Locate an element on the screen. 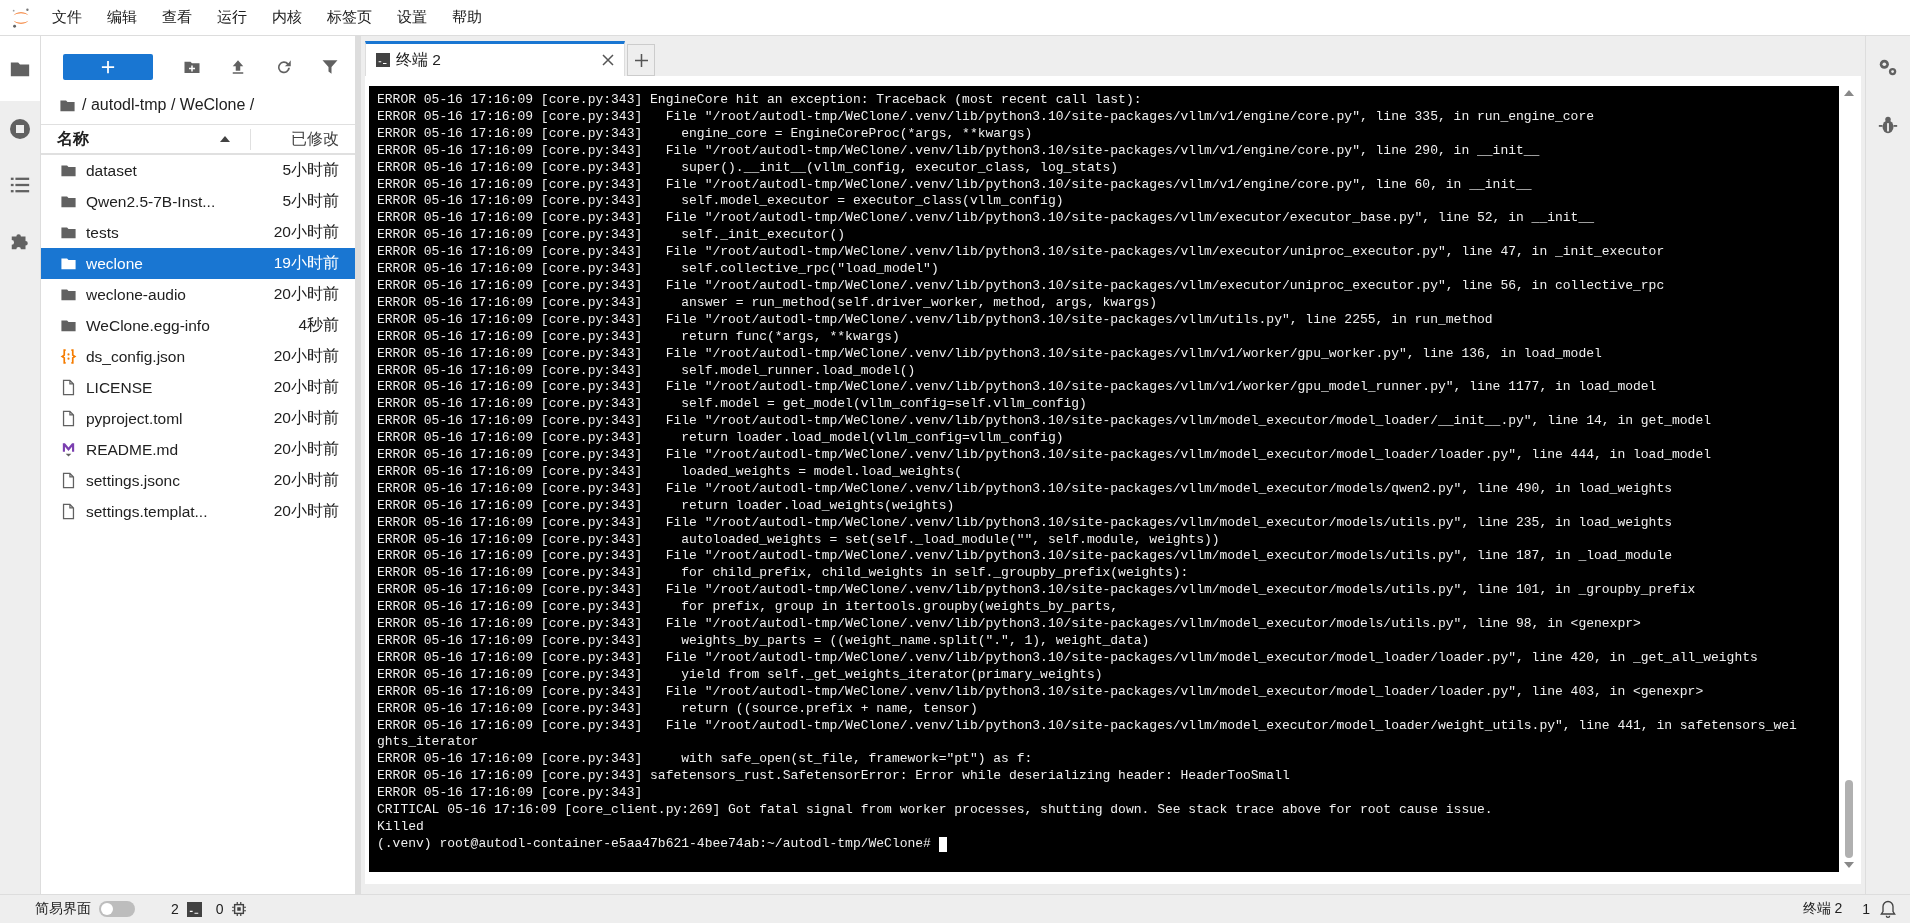  terminal-line: ERROR 05-16 17:16:09 [core.py:343] for child_prefix, child_weights in self._groupby_prefix(weights): is located at coordinates (783, 574).